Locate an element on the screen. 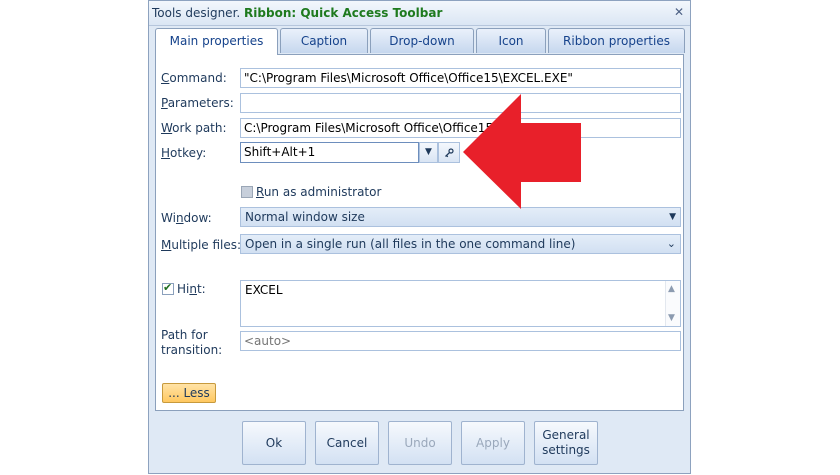 This screenshot has width=840, height=475. undo-button: Undo is located at coordinates (420, 443).